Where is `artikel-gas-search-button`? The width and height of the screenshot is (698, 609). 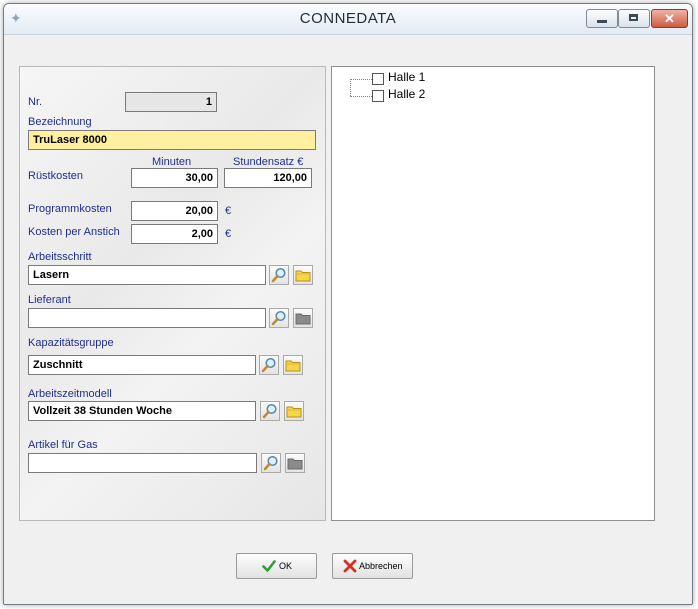
artikel-gas-search-button is located at coordinates (271, 463).